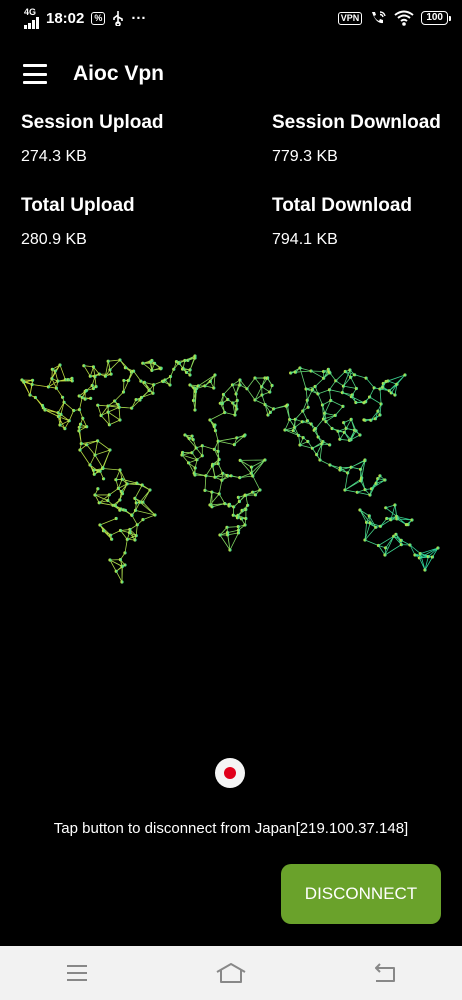 The height and width of the screenshot is (1000, 462). I want to click on app-bar: Aioc Vpn, so click(231, 74).